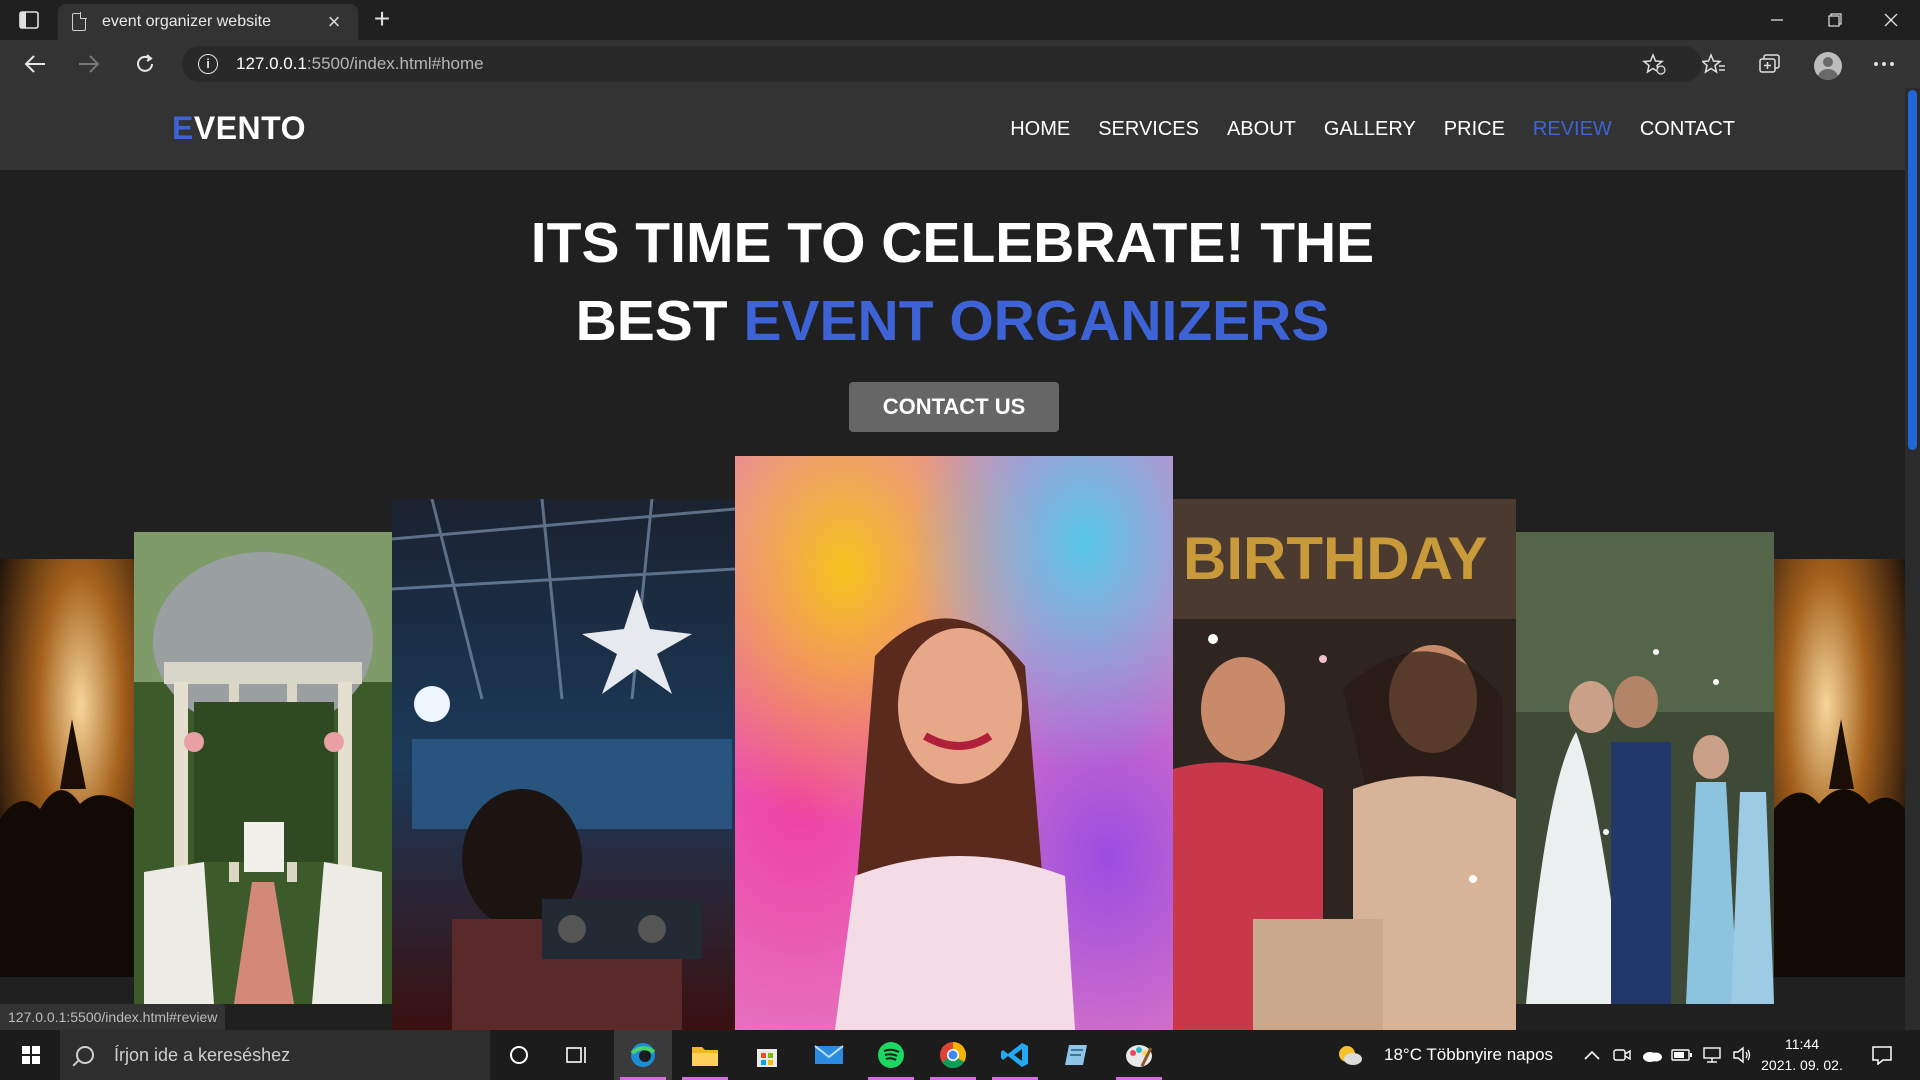  Describe the element at coordinates (519, 1055) in the screenshot. I see `cortana-icon` at that location.